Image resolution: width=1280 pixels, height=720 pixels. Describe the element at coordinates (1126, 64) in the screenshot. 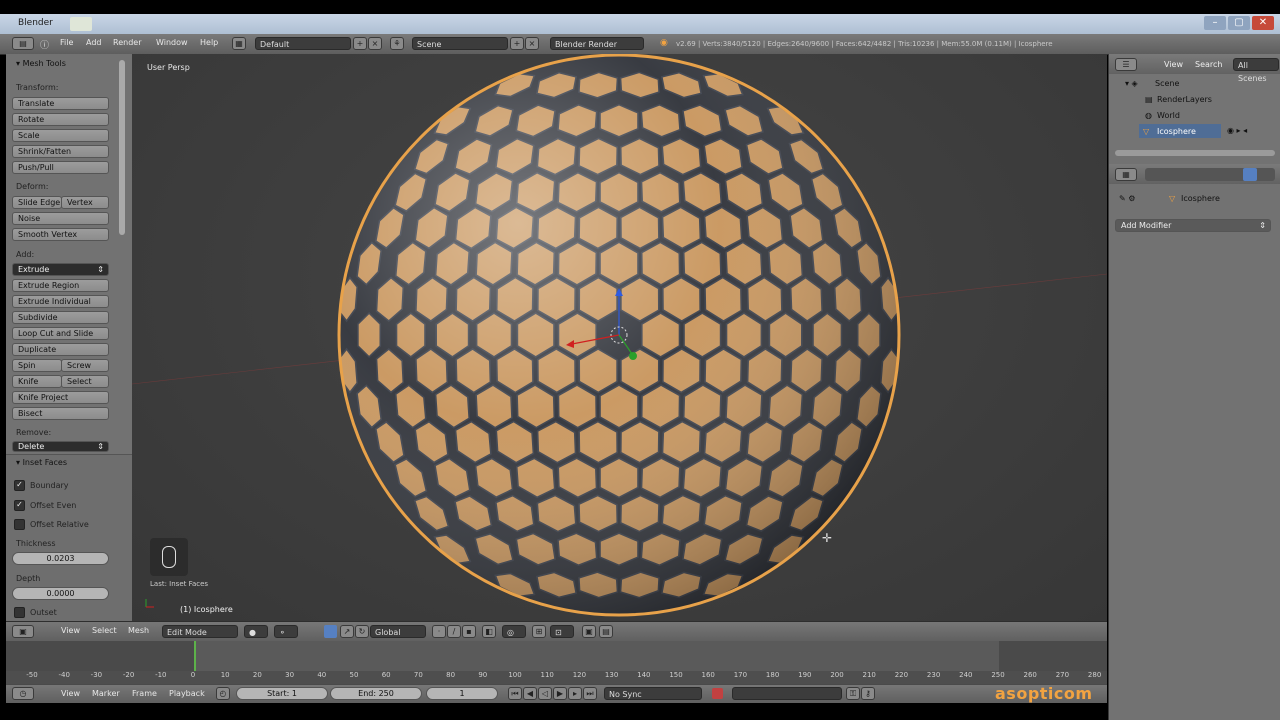

I see `outliner-editor-icon: ☰` at that location.